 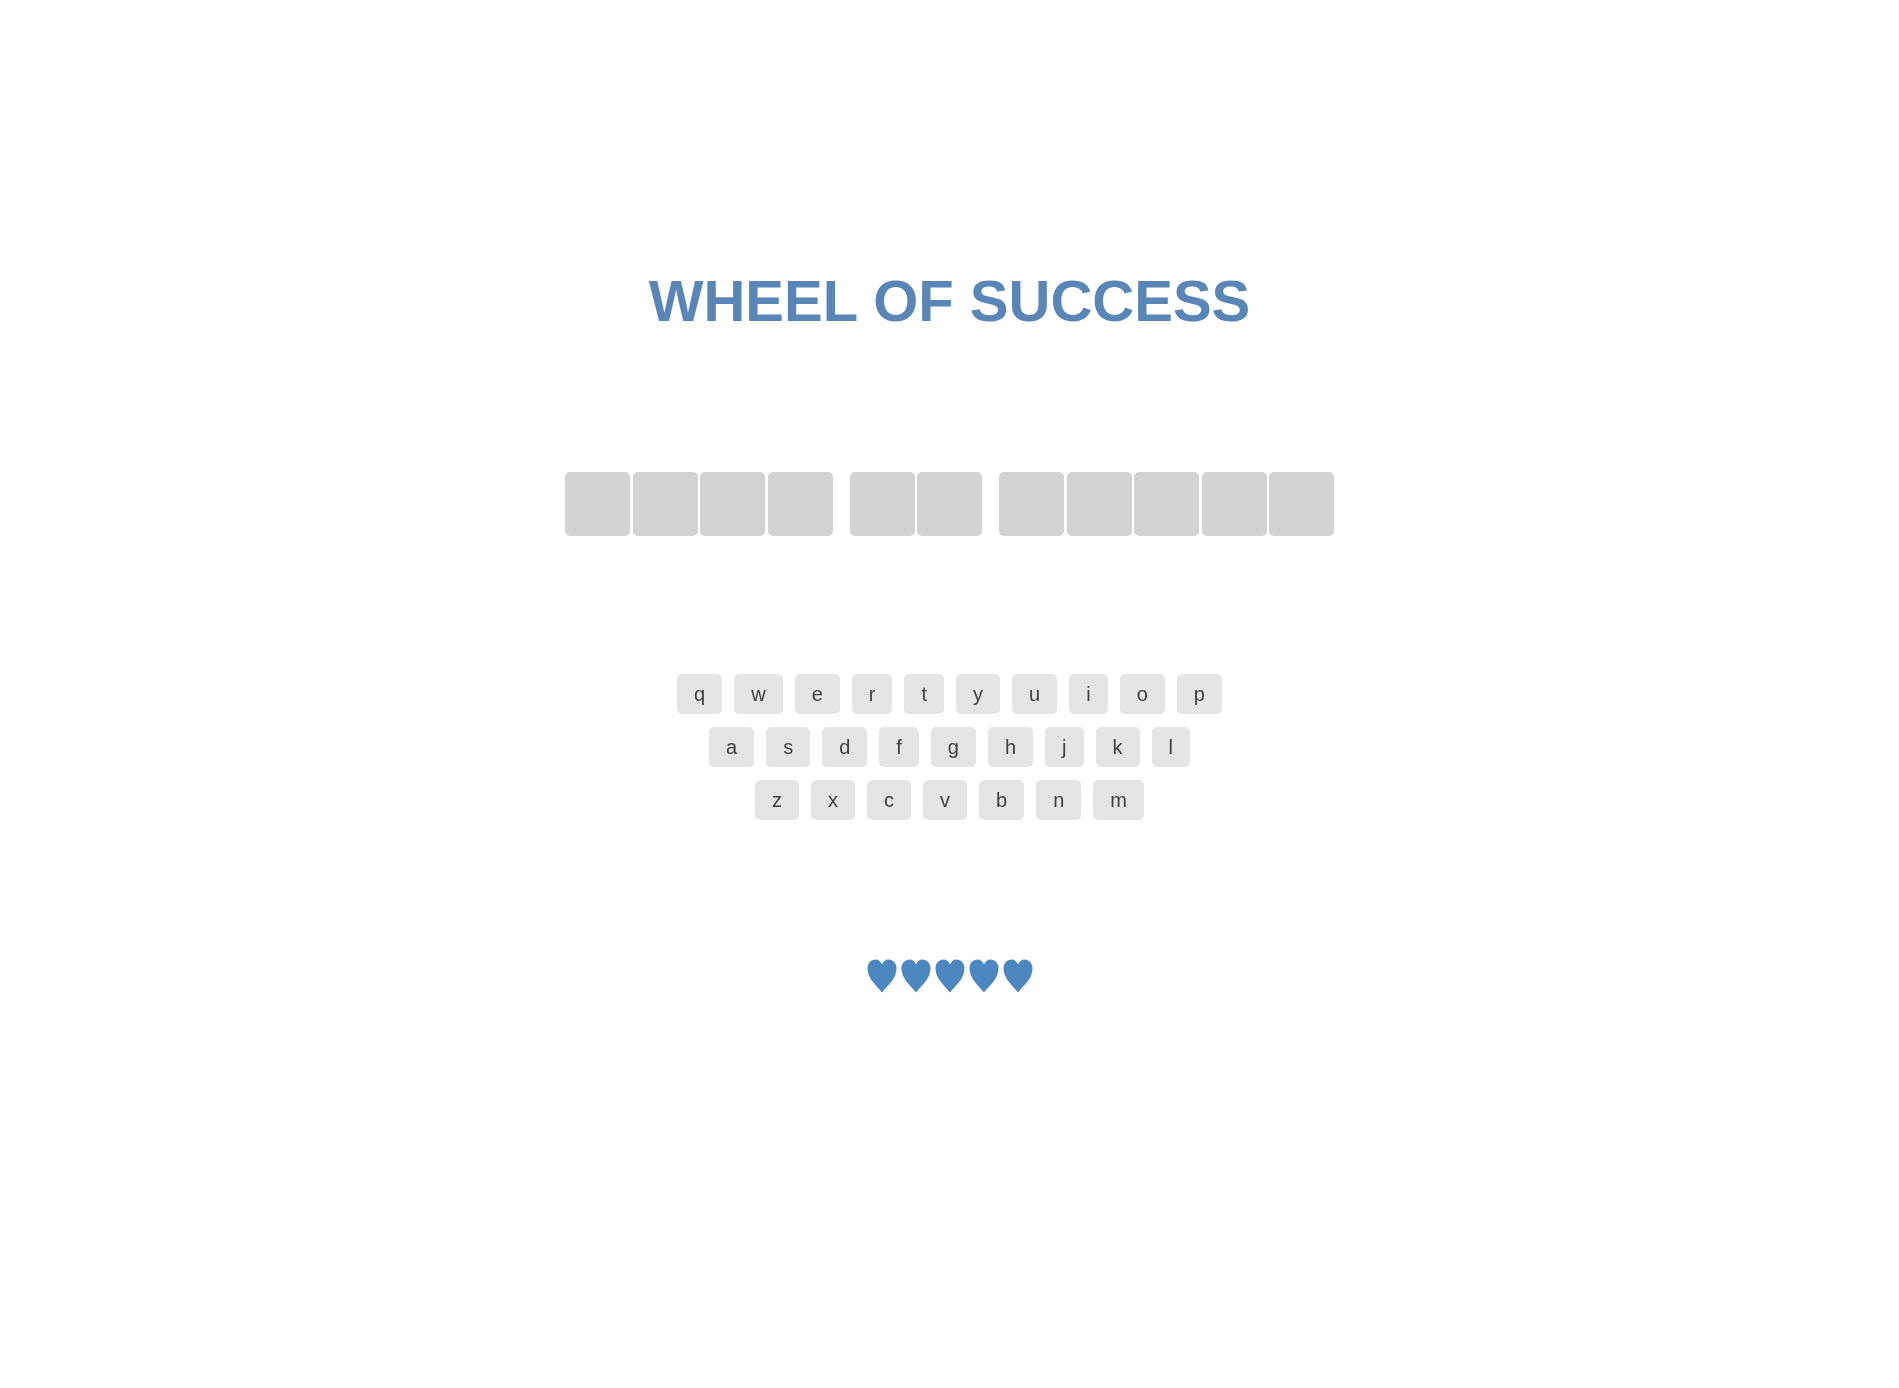 I want to click on letter-key: g, so click(x=953, y=746).